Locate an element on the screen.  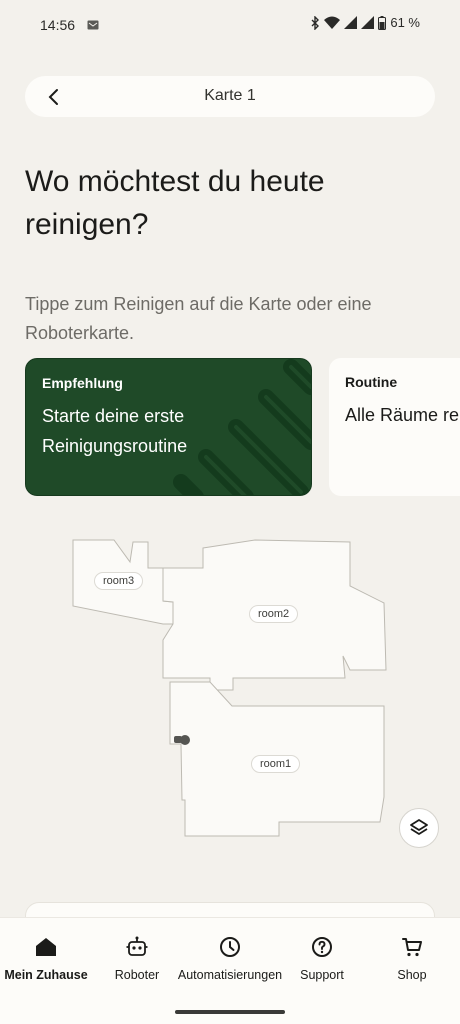
gesture-bar is located at coordinates (230, 1012).